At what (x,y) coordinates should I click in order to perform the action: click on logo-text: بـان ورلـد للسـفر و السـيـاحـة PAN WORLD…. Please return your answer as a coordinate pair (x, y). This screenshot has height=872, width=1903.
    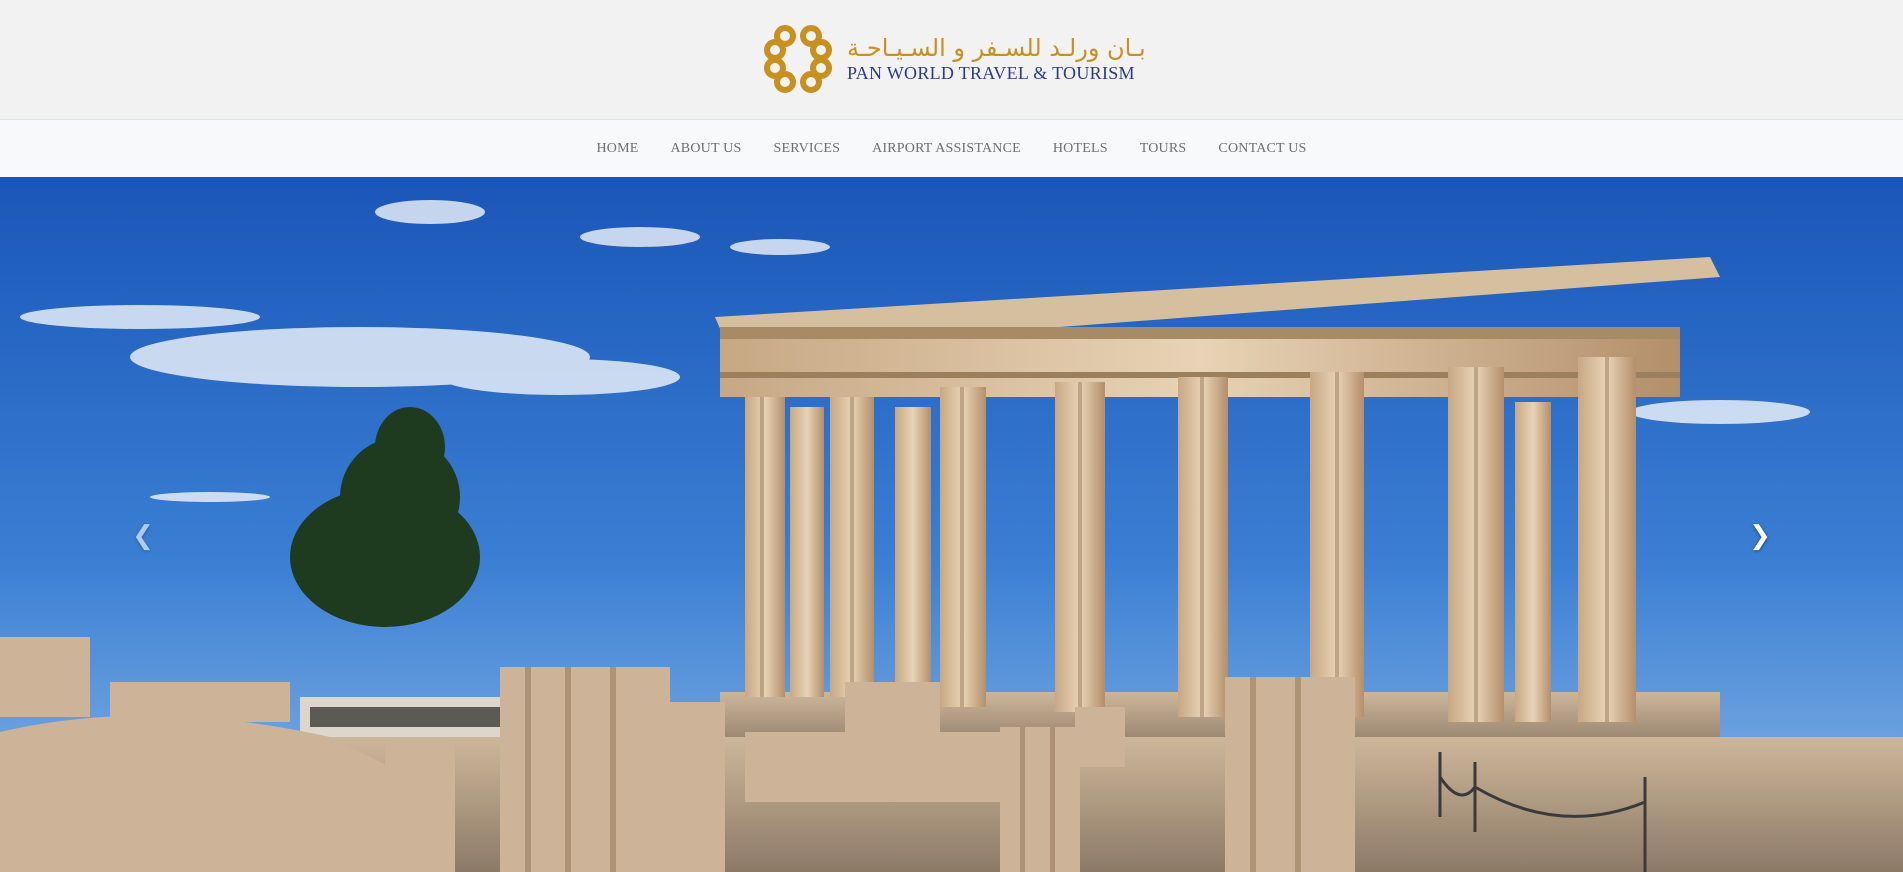
    Looking at the image, I should click on (996, 59).